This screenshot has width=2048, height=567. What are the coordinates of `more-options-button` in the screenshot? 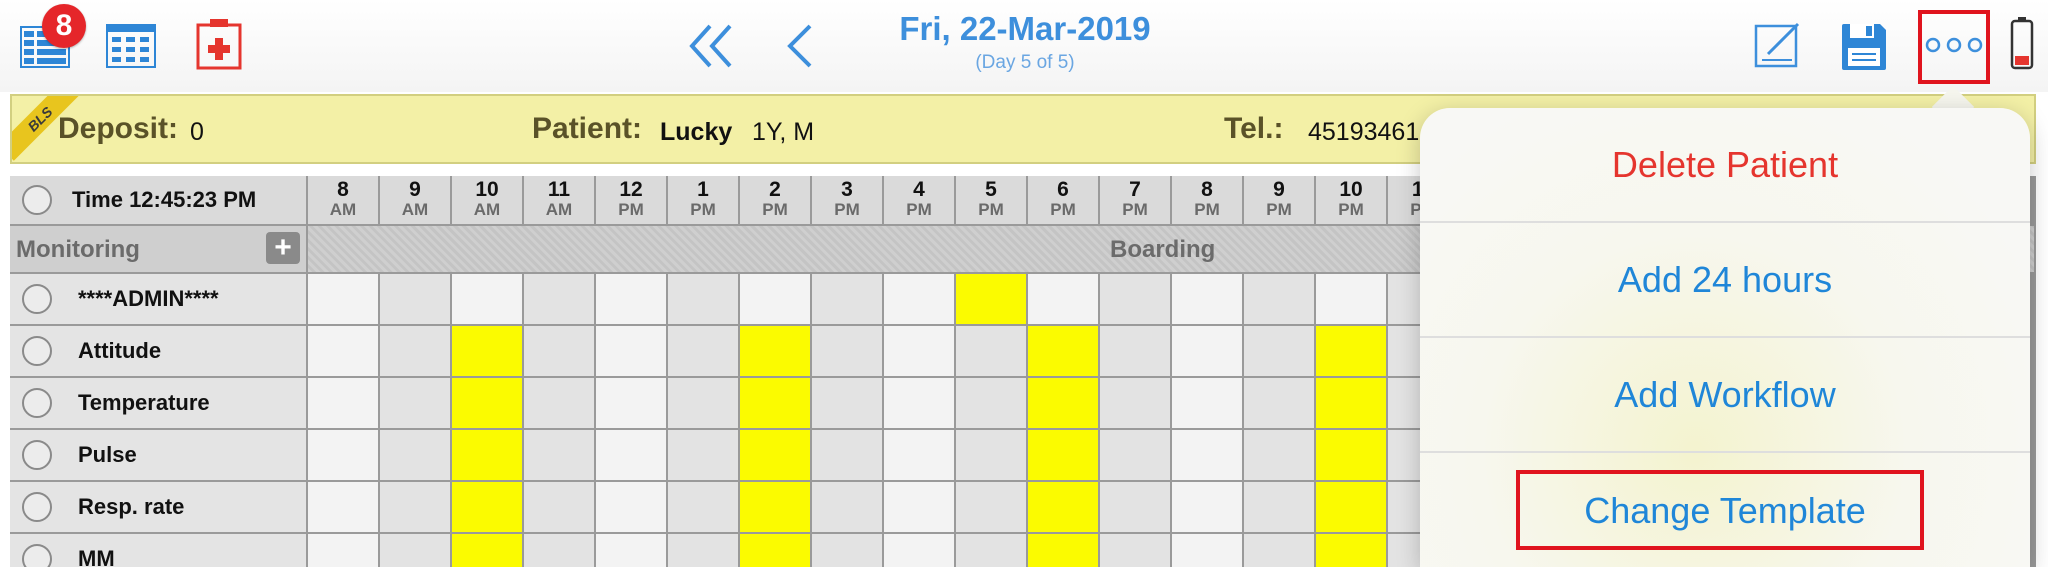 It's located at (1954, 47).